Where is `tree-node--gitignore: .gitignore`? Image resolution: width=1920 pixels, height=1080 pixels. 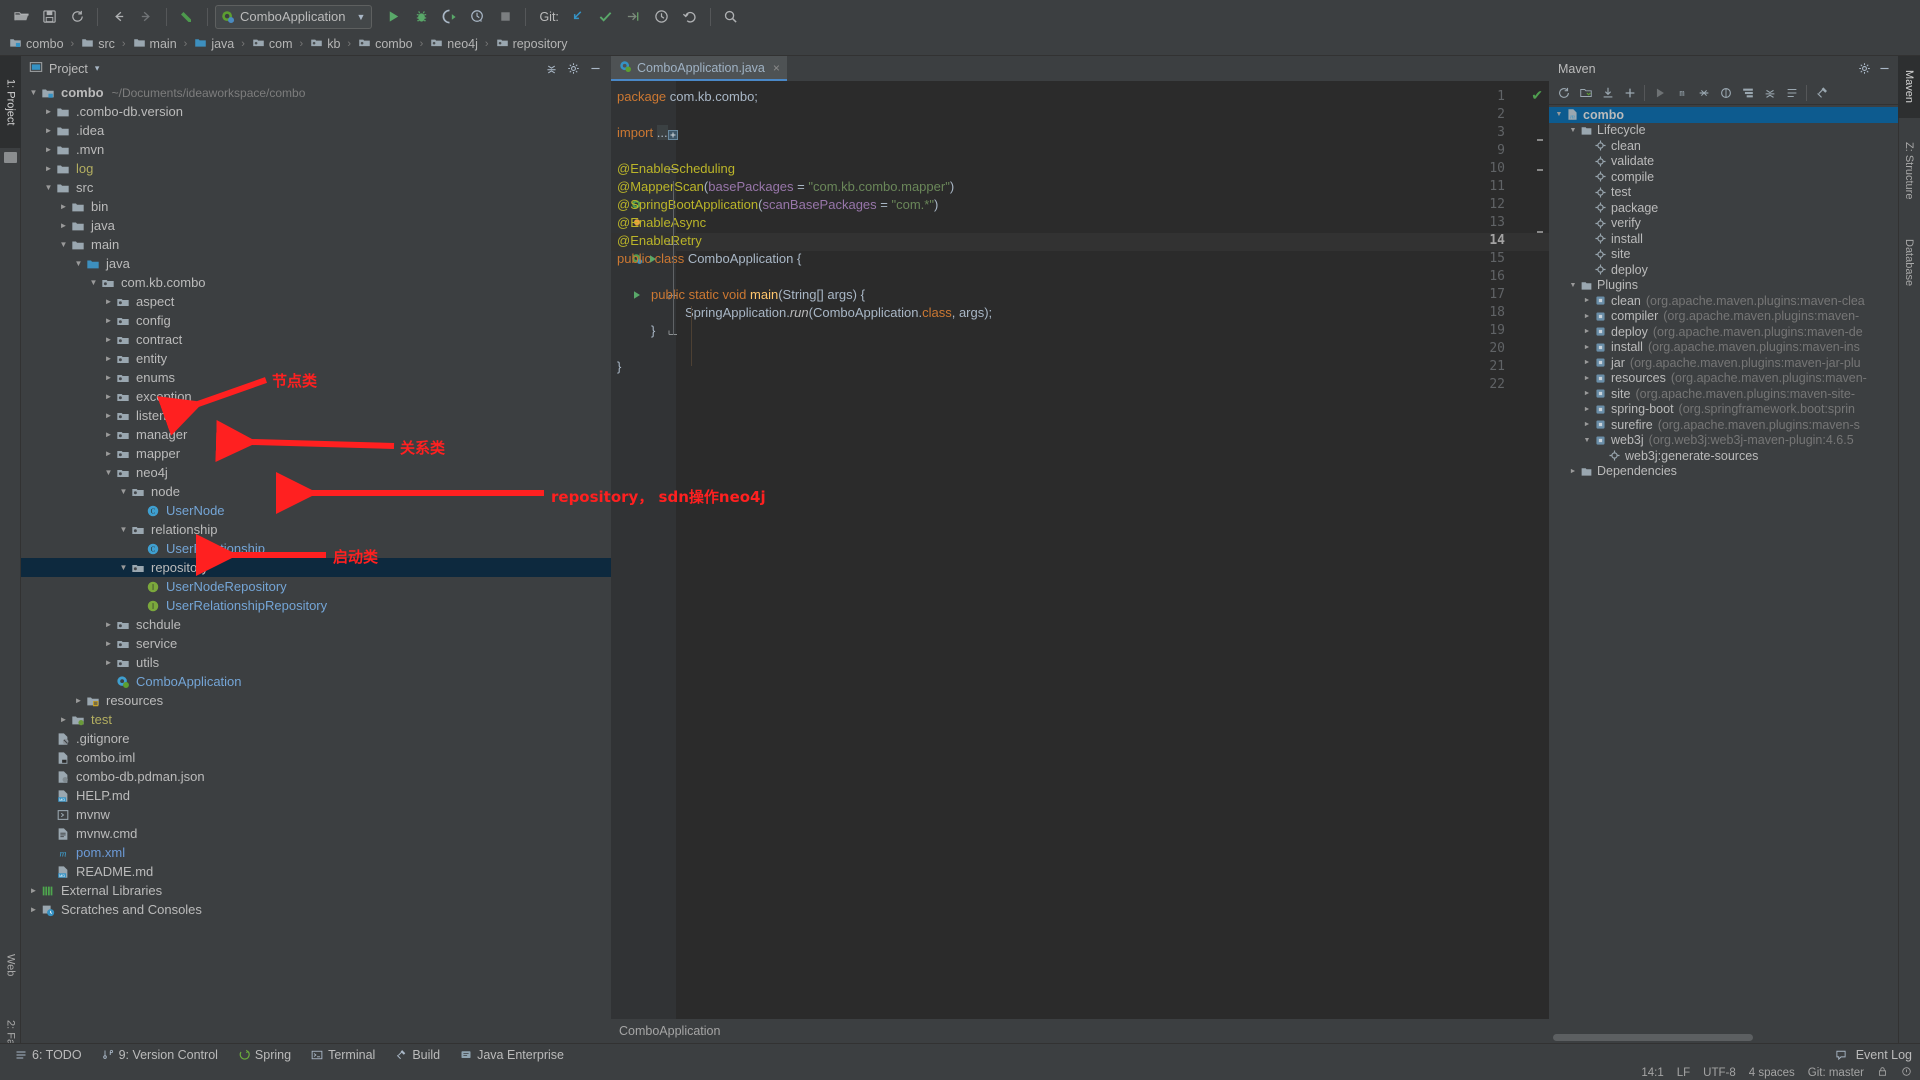
tree-node--gitignore: .gitignore is located at coordinates (316, 738).